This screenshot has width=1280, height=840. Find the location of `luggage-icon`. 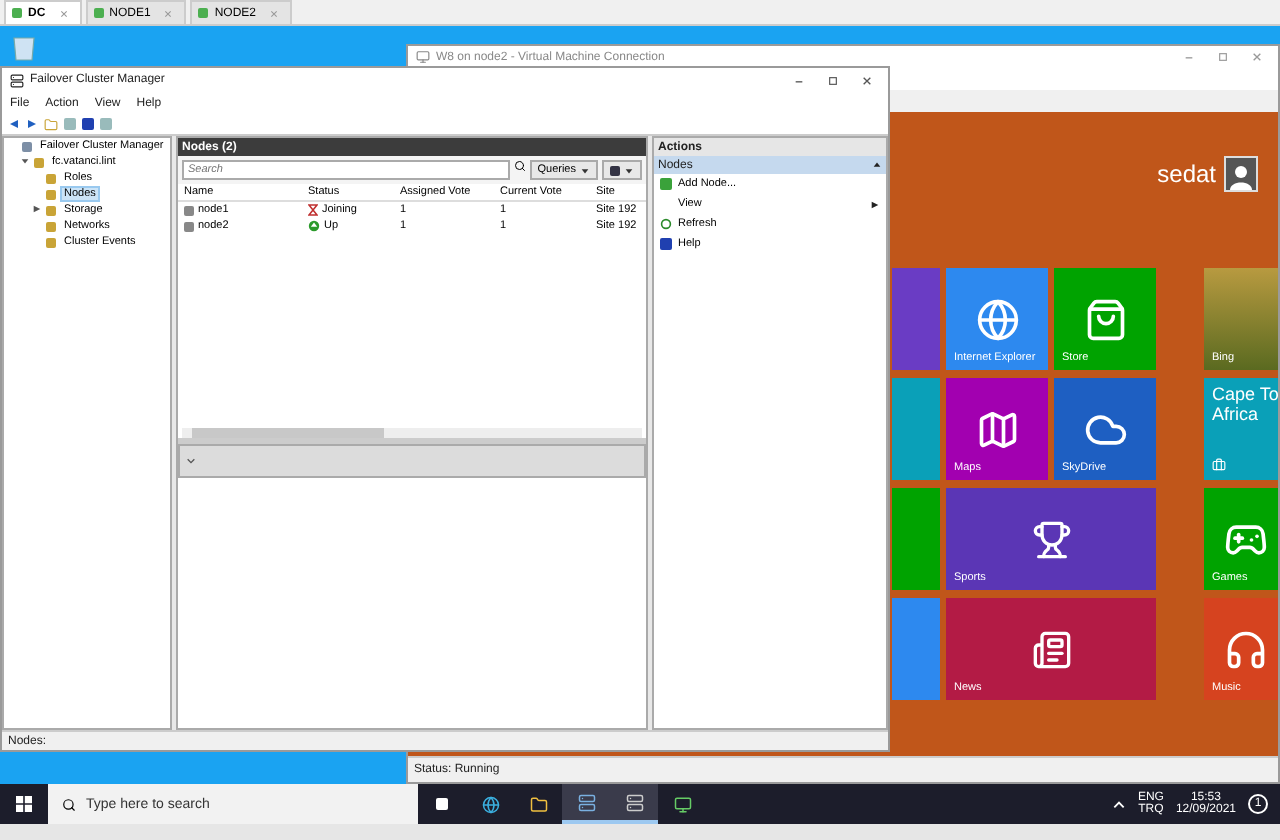

luggage-icon is located at coordinates (1219, 465).